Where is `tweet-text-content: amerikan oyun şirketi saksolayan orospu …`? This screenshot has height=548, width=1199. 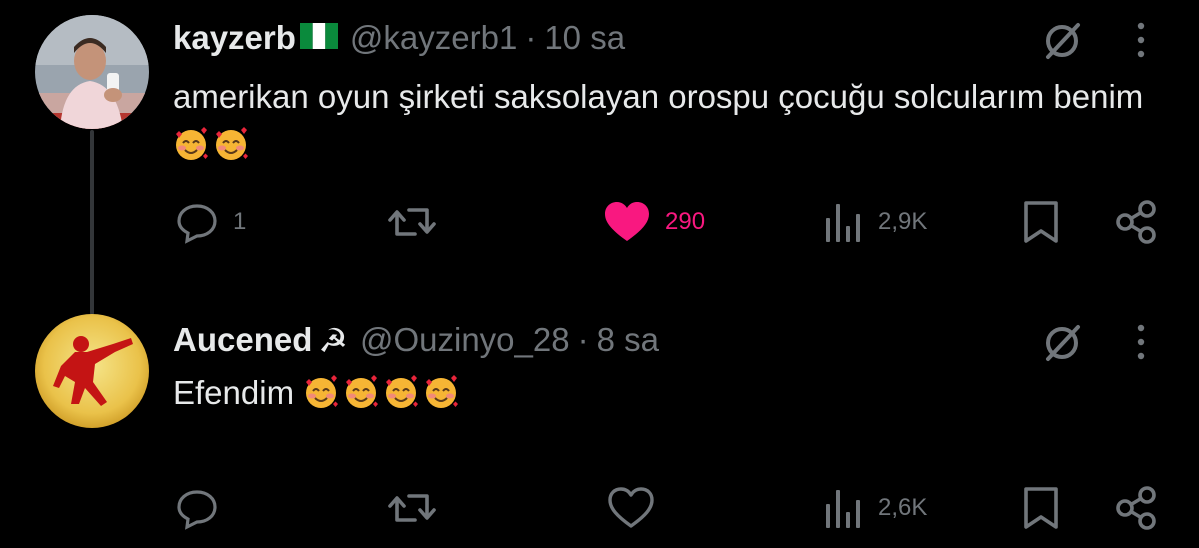 tweet-text-content: amerikan oyun şirketi saksolayan orospu … is located at coordinates (658, 96).